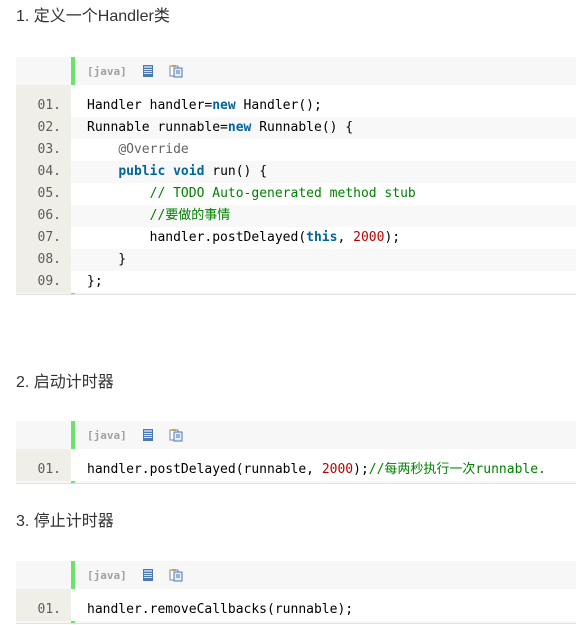 This screenshot has width=576, height=625. What do you see at coordinates (296, 194) in the screenshot?
I see `code-line: 05. // TODO Auto-generated method stub` at bounding box center [296, 194].